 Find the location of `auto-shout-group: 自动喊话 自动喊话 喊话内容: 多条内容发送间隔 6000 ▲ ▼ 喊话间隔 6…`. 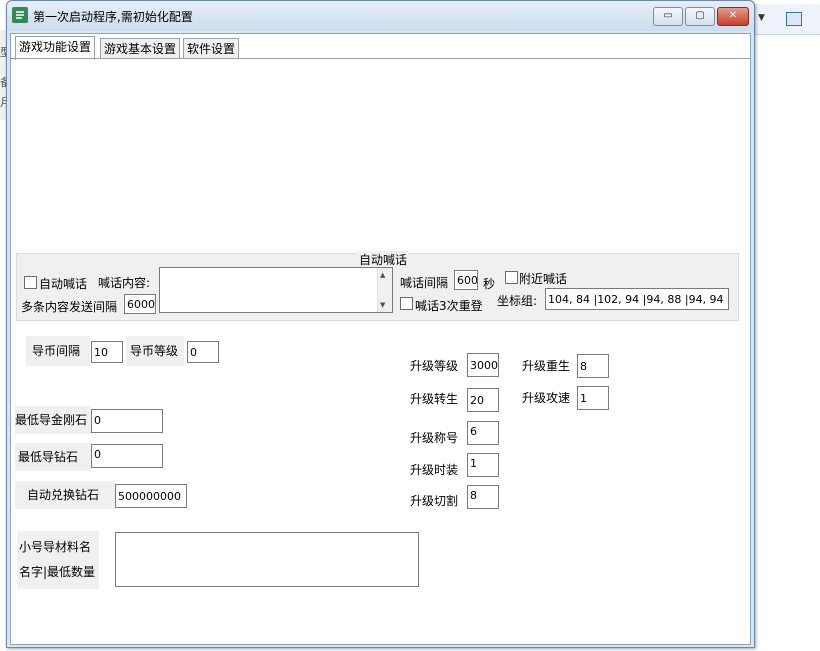

auto-shout-group: 自动喊话 自动喊话 喊话内容: 多条内容发送间隔 6000 ▲ ▼ 喊话间隔 6… is located at coordinates (377, 286).